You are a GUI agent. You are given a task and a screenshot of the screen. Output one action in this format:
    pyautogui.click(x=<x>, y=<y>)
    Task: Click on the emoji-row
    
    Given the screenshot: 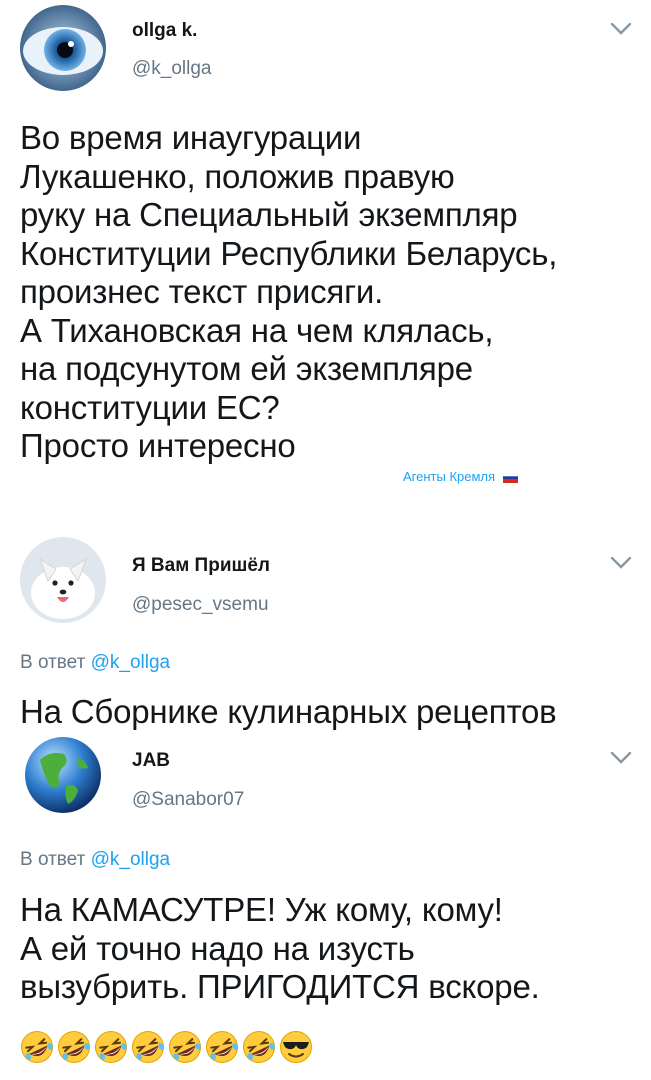 What is the action you would take?
    pyautogui.click(x=166, y=1047)
    